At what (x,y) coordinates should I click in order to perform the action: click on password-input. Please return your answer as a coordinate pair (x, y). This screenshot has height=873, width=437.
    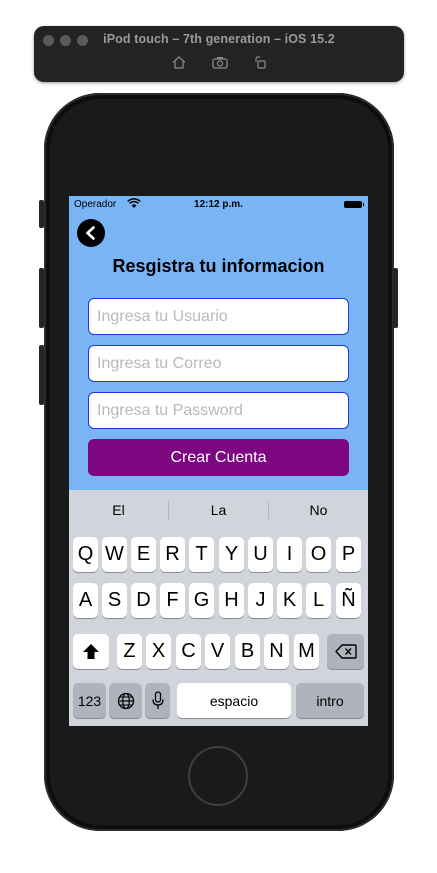
    Looking at the image, I should click on (218, 410).